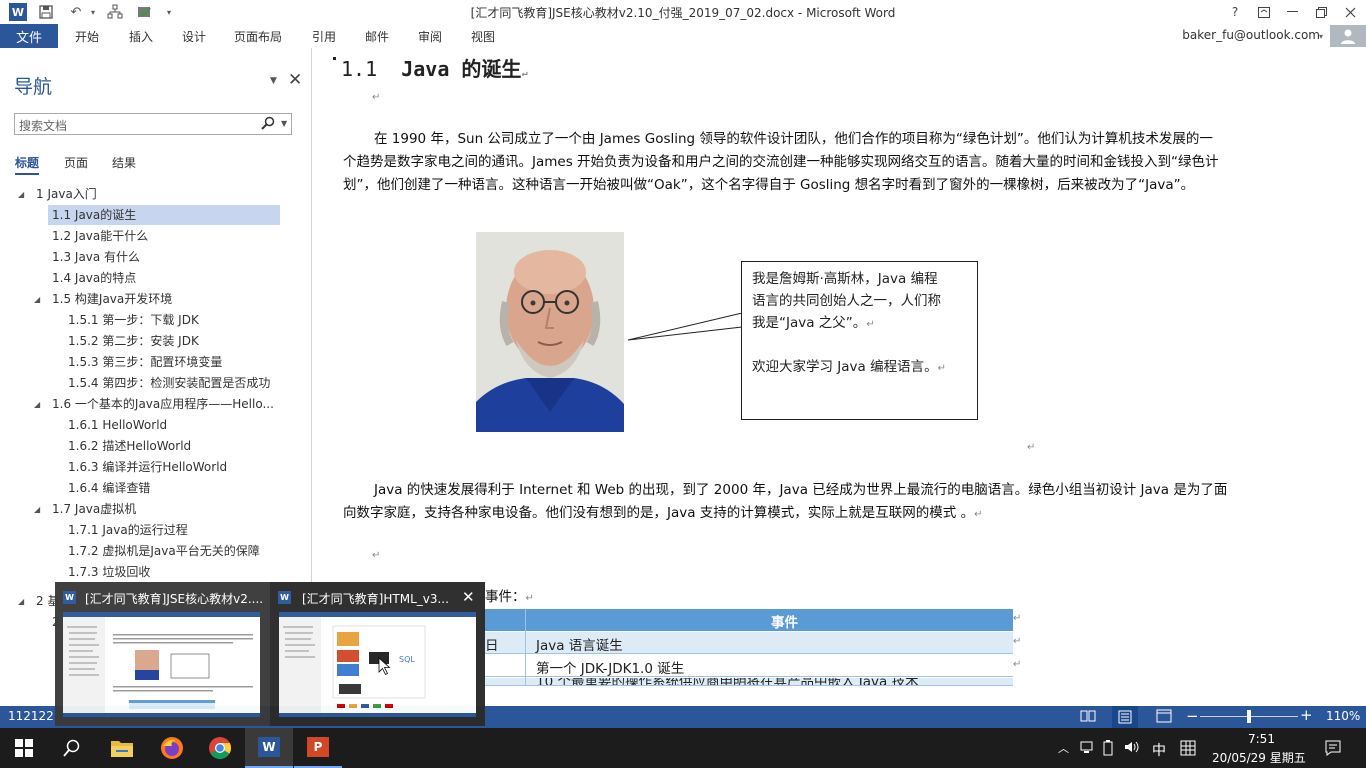  What do you see at coordinates (1235, 12) in the screenshot?
I see `help-button: ?` at bounding box center [1235, 12].